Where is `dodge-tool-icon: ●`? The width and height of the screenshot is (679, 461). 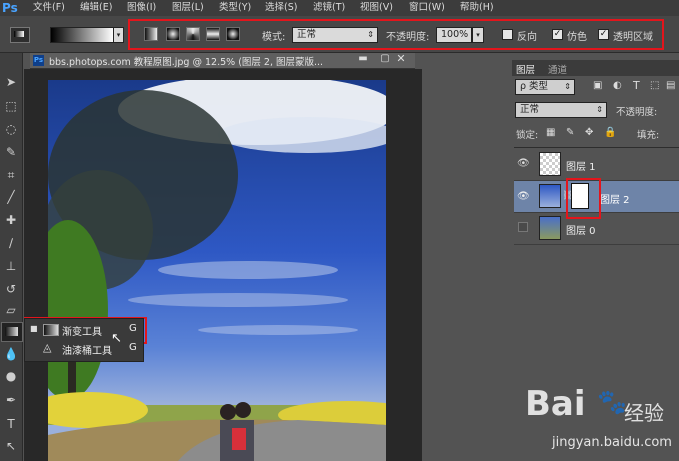
dodge-tool-icon: ● is located at coordinates (11, 376).